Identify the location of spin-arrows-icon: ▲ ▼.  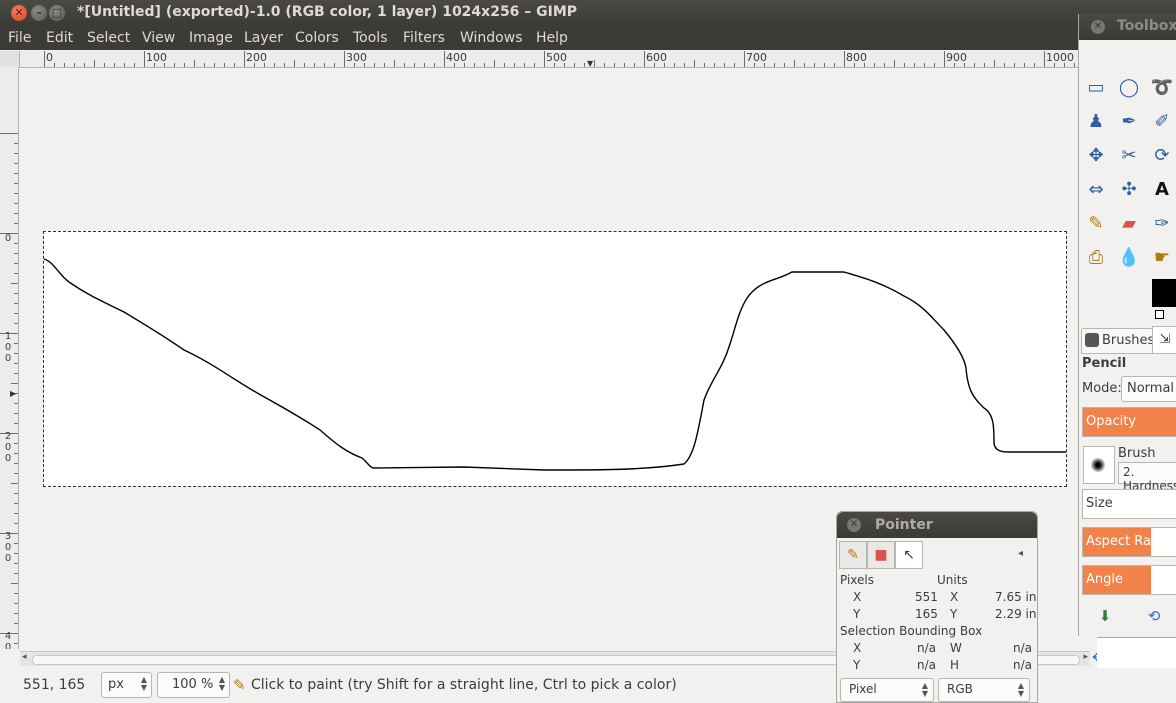
(1020, 689).